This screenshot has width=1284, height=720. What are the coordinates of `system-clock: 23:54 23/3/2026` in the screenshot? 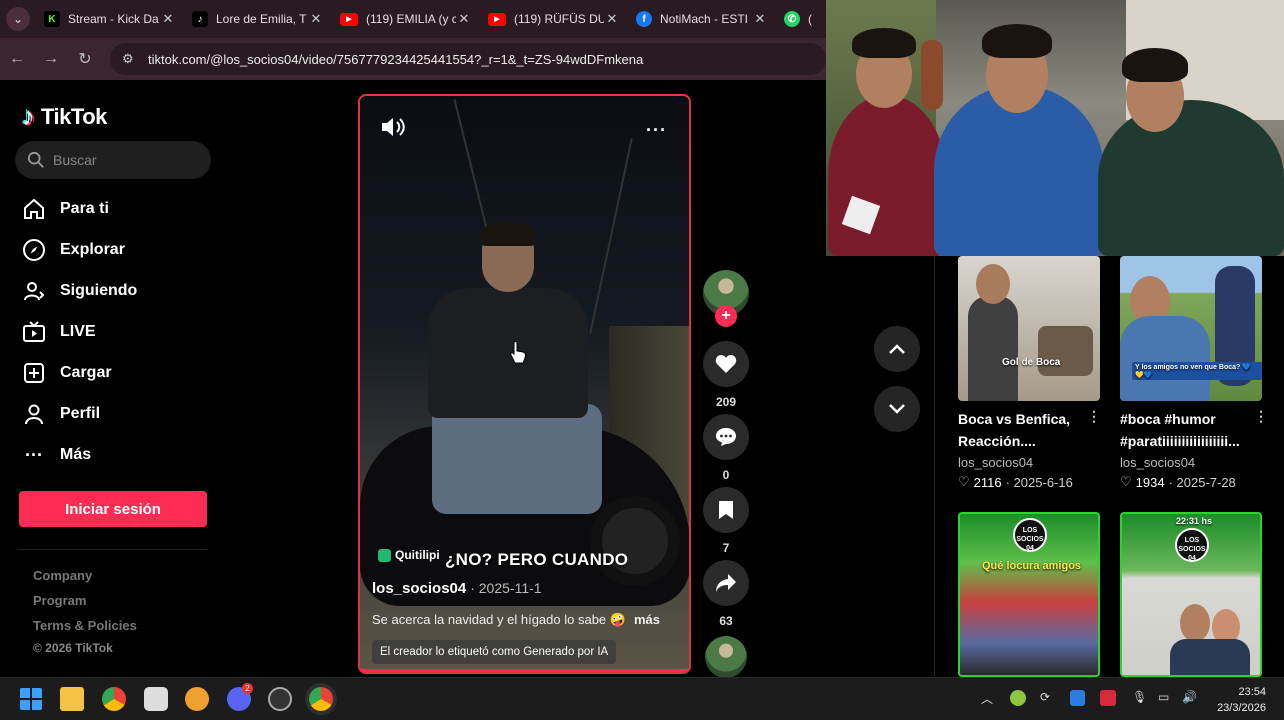 It's located at (1241, 700).